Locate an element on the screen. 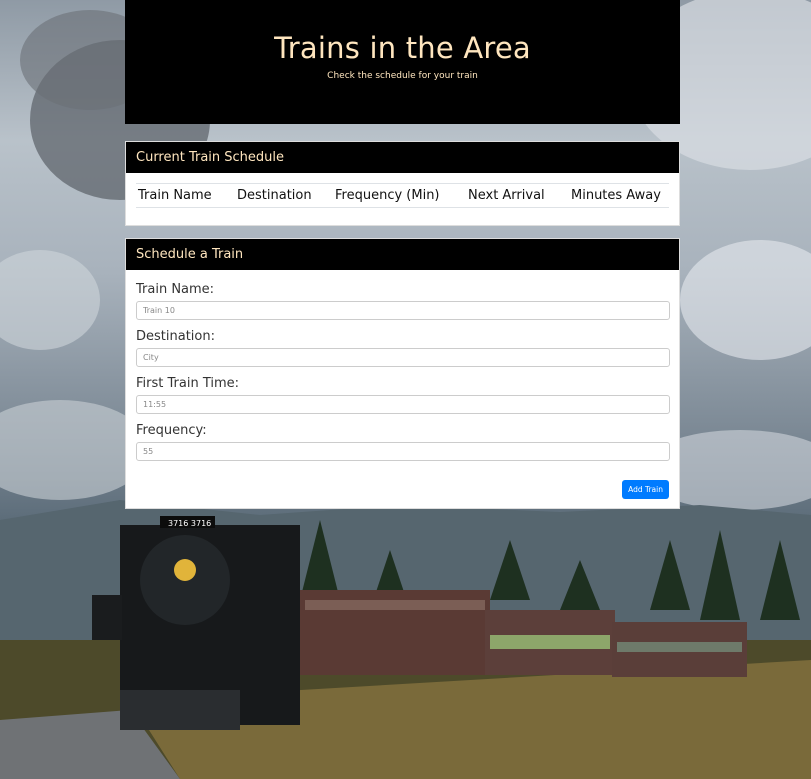 This screenshot has width=811, height=779. page-title: Trains in the Area is located at coordinates (402, 48).